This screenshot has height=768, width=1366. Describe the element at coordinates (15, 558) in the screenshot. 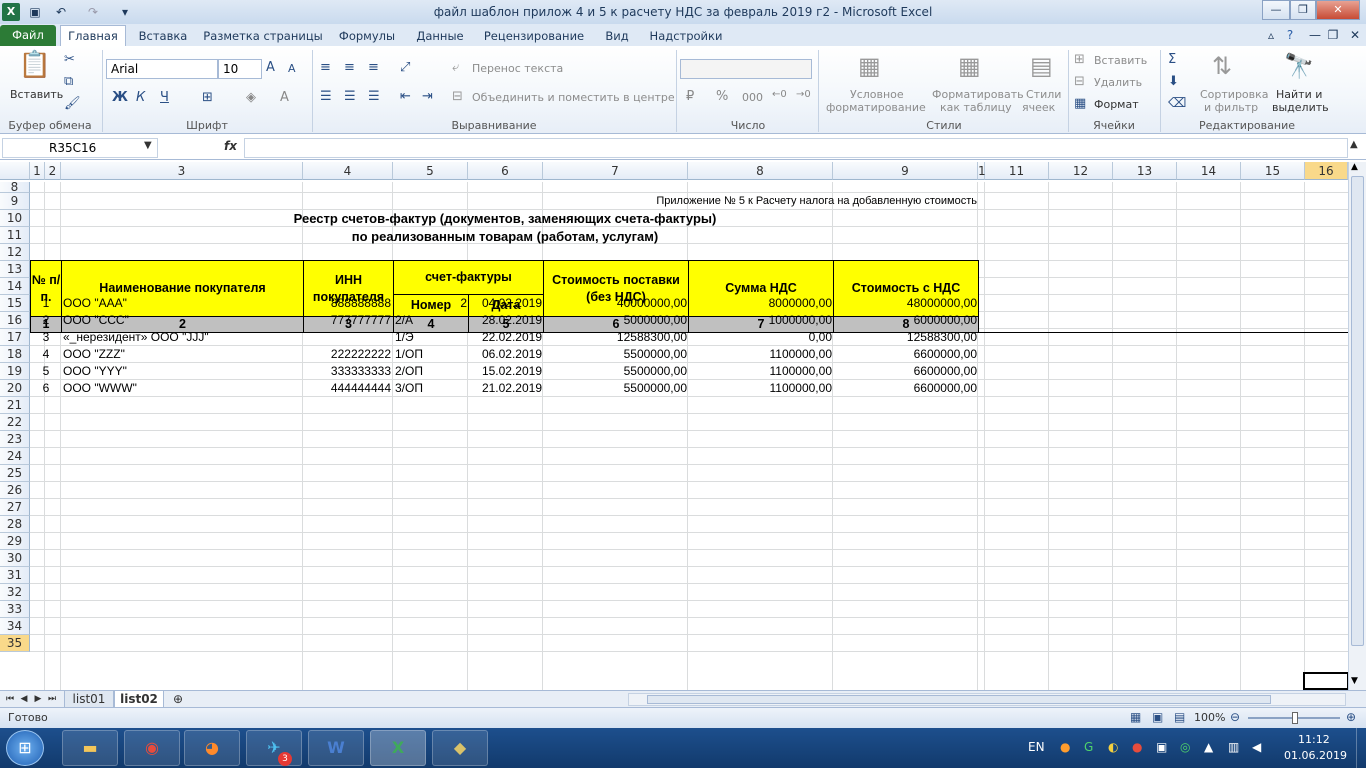

I see `row-header: 30` at that location.